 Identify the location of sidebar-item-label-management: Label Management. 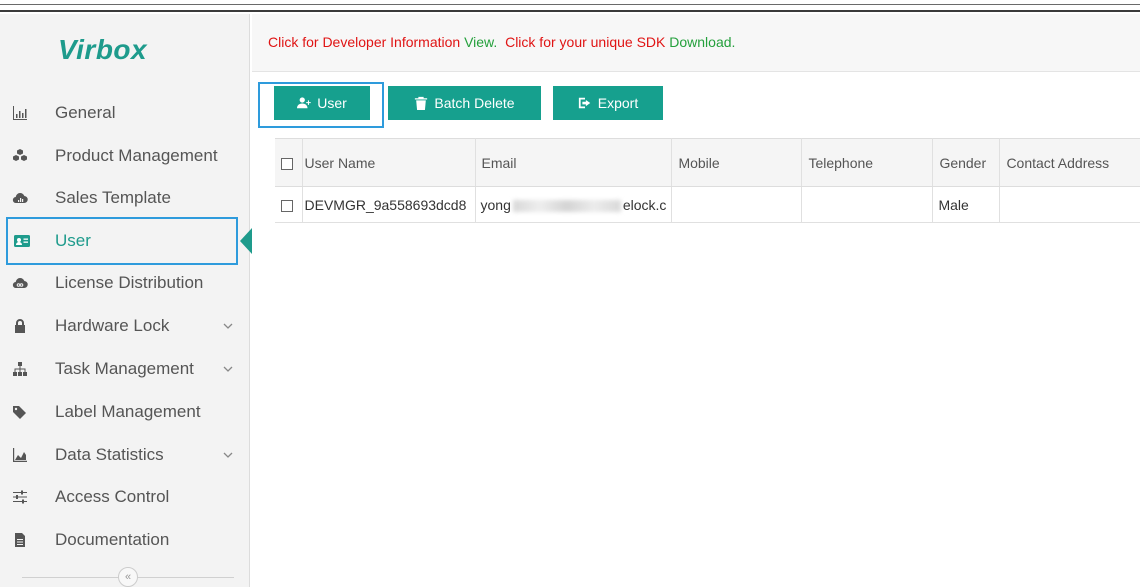
(125, 412).